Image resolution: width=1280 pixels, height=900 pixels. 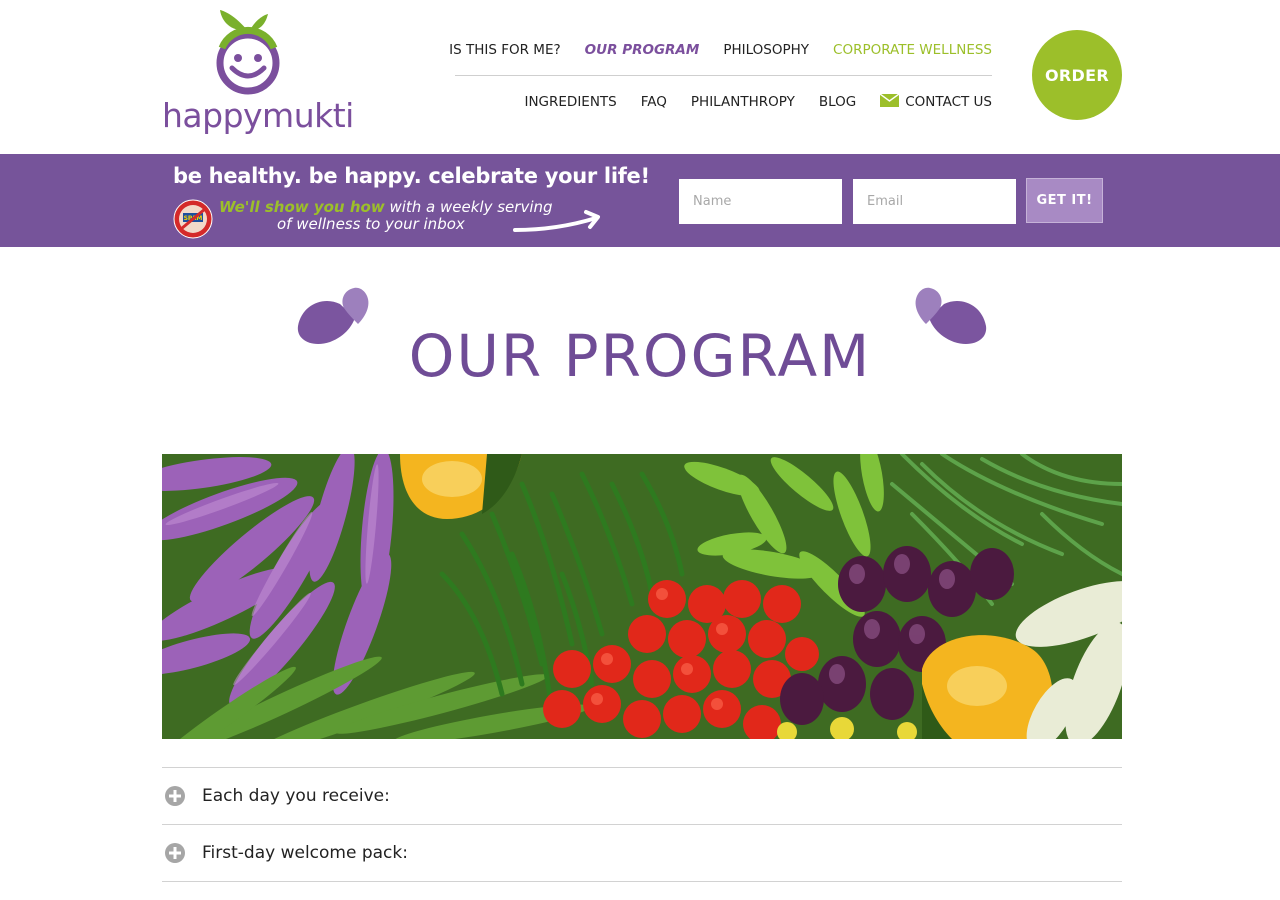 What do you see at coordinates (371, 224) in the screenshot?
I see `banner-subline-2: of wellness to your inbox` at bounding box center [371, 224].